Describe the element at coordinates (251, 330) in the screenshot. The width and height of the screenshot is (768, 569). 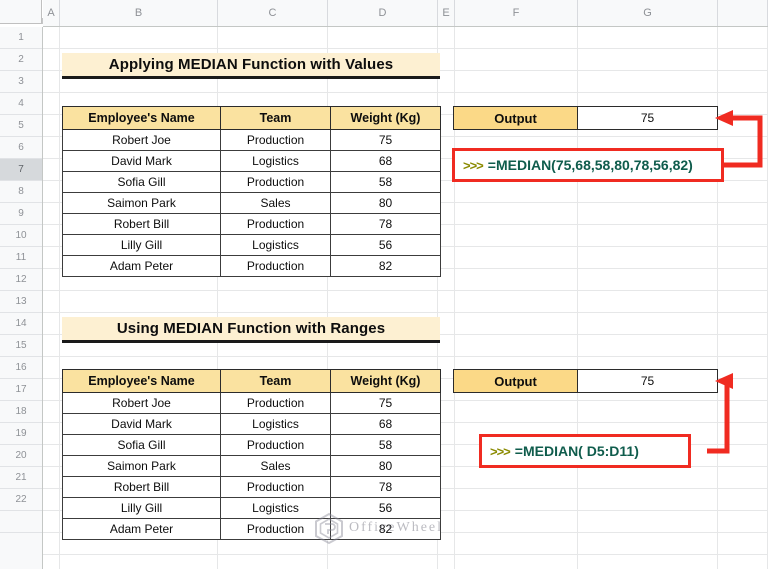
I see `section-title-ranges: Using MEDIAN Function with Ranges` at that location.